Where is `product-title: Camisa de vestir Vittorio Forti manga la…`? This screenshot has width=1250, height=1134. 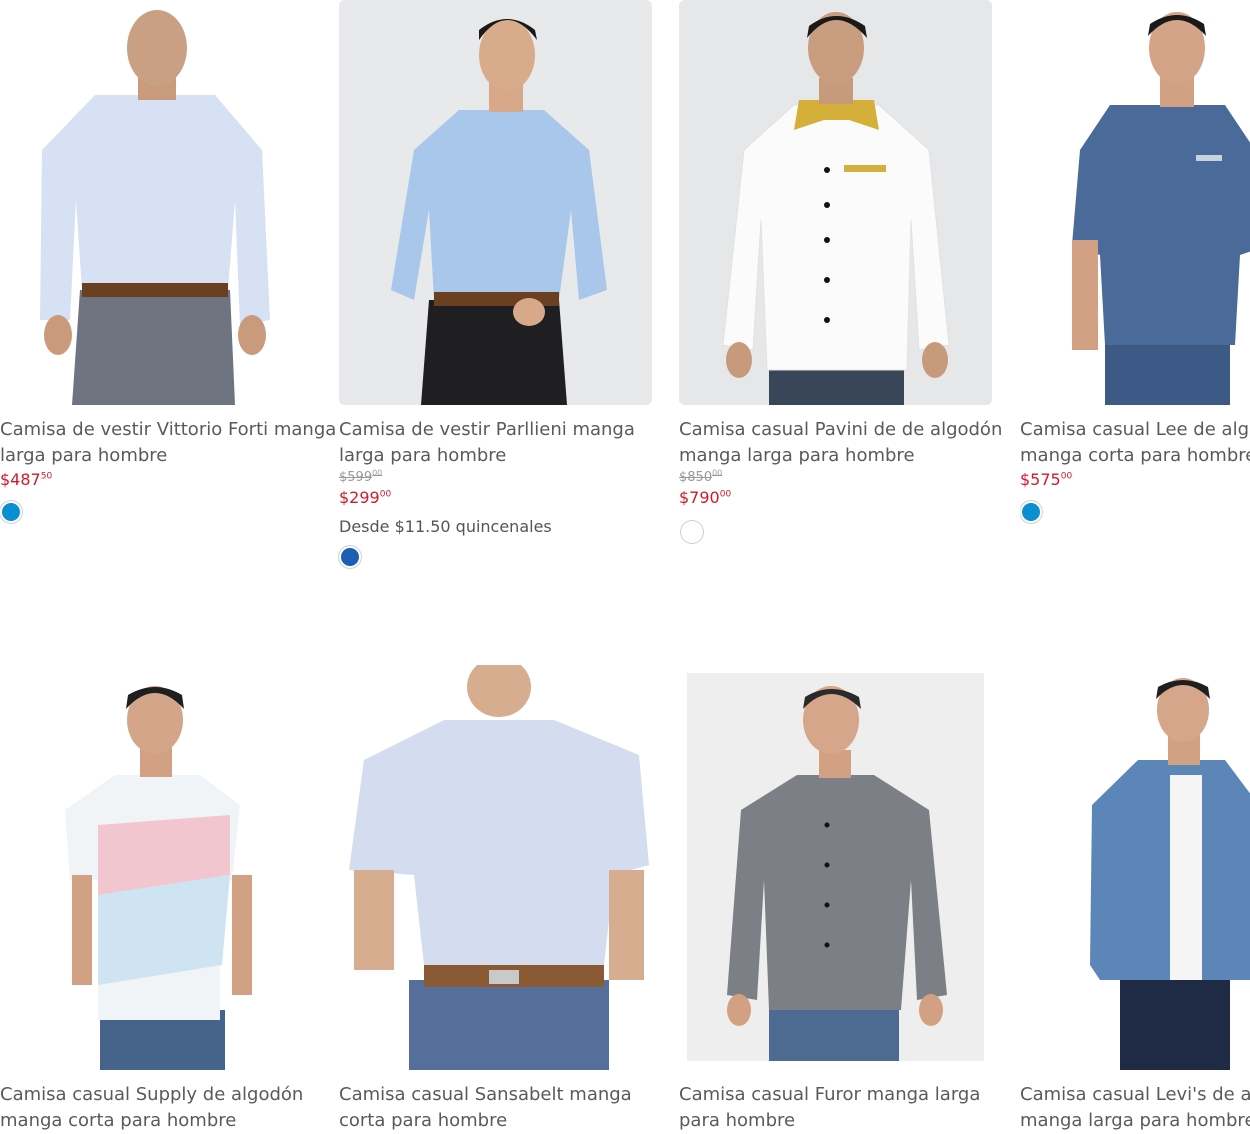
product-title: Camisa de vestir Vittorio Forti manga la… is located at coordinates (168, 443).